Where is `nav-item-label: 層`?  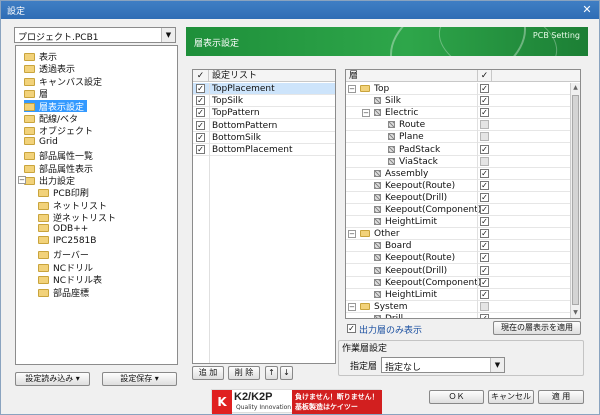
nav-item-label: 層 is located at coordinates (44, 95).